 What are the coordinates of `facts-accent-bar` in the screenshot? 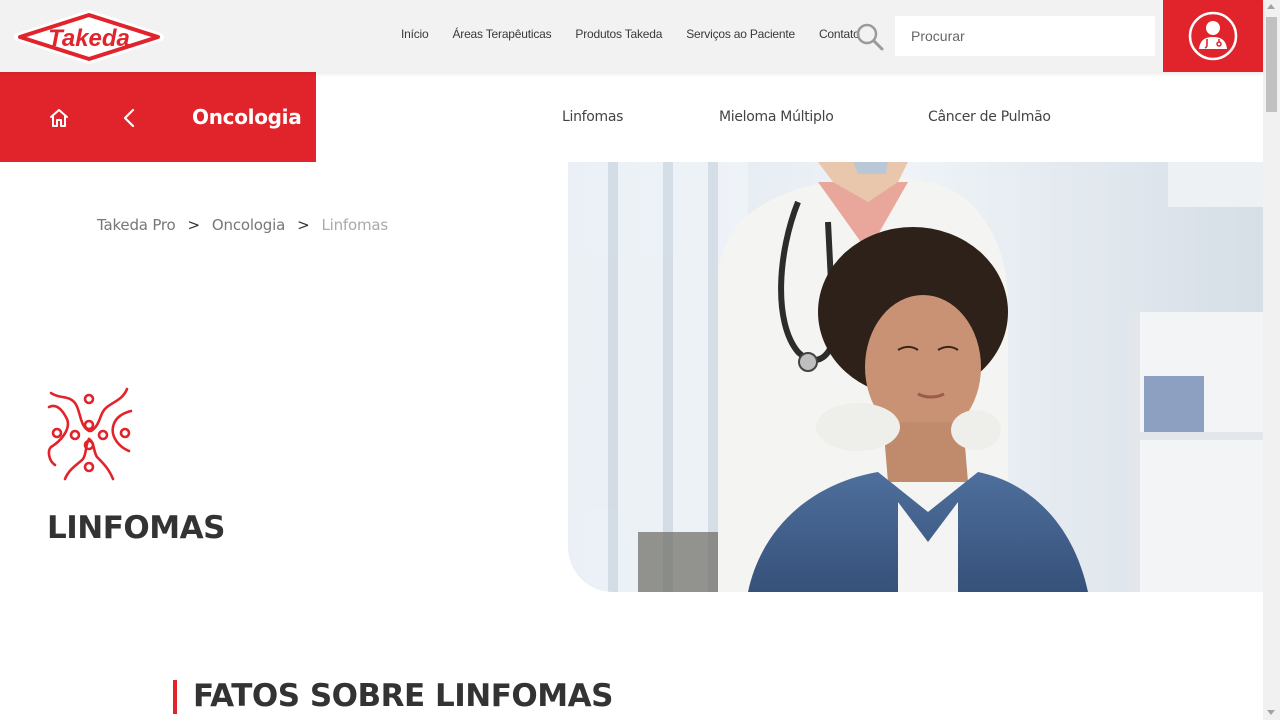 It's located at (175, 697).